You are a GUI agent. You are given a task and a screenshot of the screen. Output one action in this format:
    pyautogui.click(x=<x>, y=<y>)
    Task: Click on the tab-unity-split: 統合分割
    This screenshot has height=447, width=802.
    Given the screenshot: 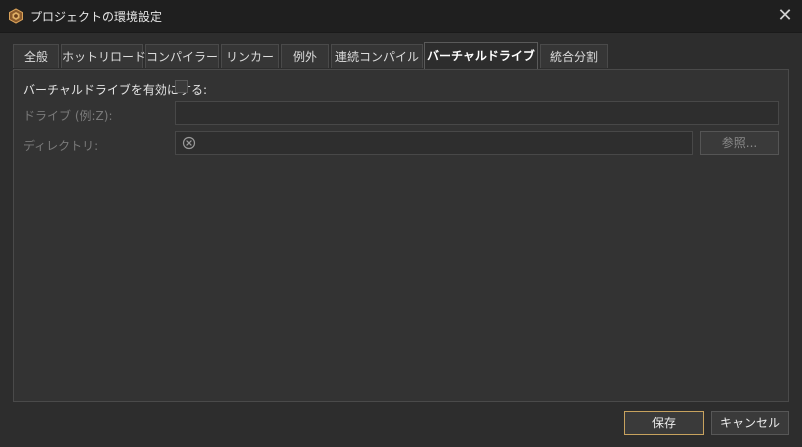 What is the action you would take?
    pyautogui.click(x=574, y=56)
    